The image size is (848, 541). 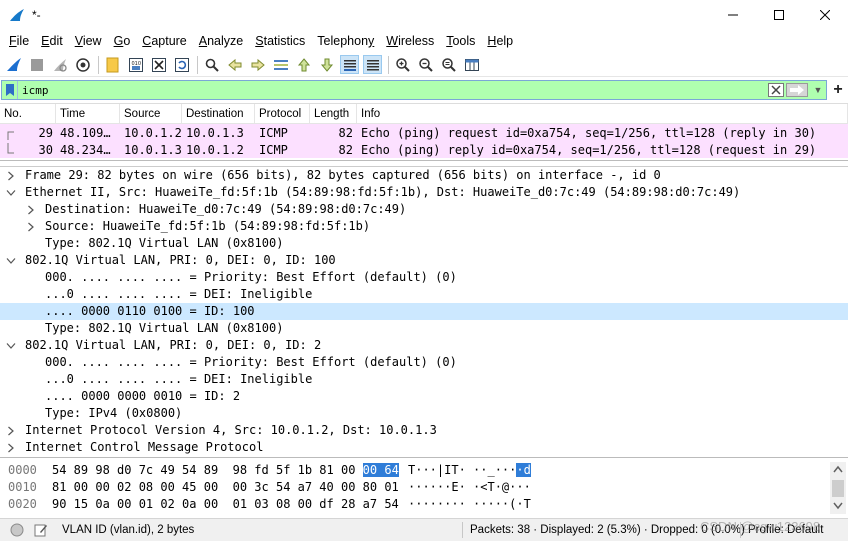 What do you see at coordinates (218, 113) in the screenshot?
I see `column-header-destination: Destination` at bounding box center [218, 113].